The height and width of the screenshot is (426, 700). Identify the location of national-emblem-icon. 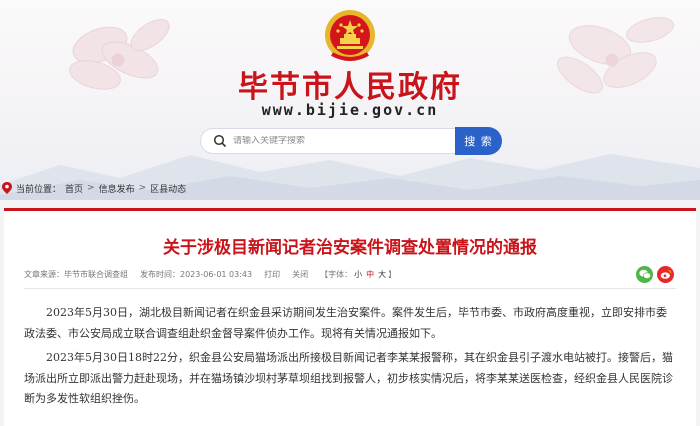
(350, 35).